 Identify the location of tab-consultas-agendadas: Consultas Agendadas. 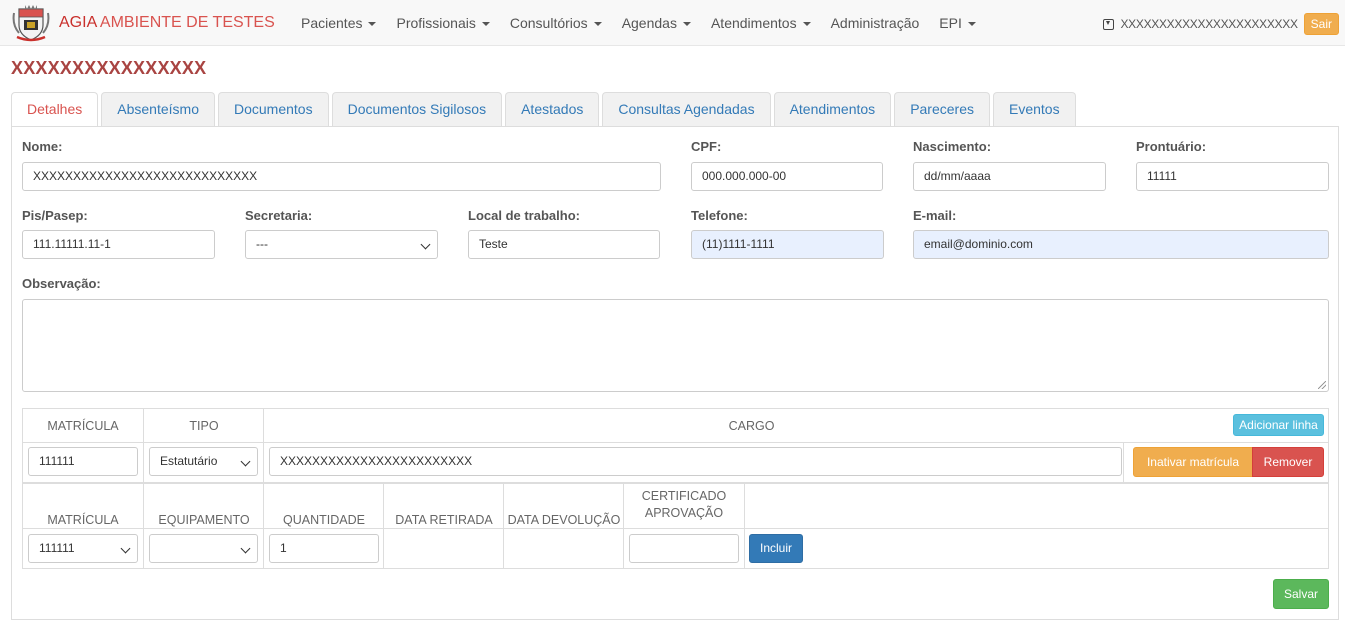
(686, 109).